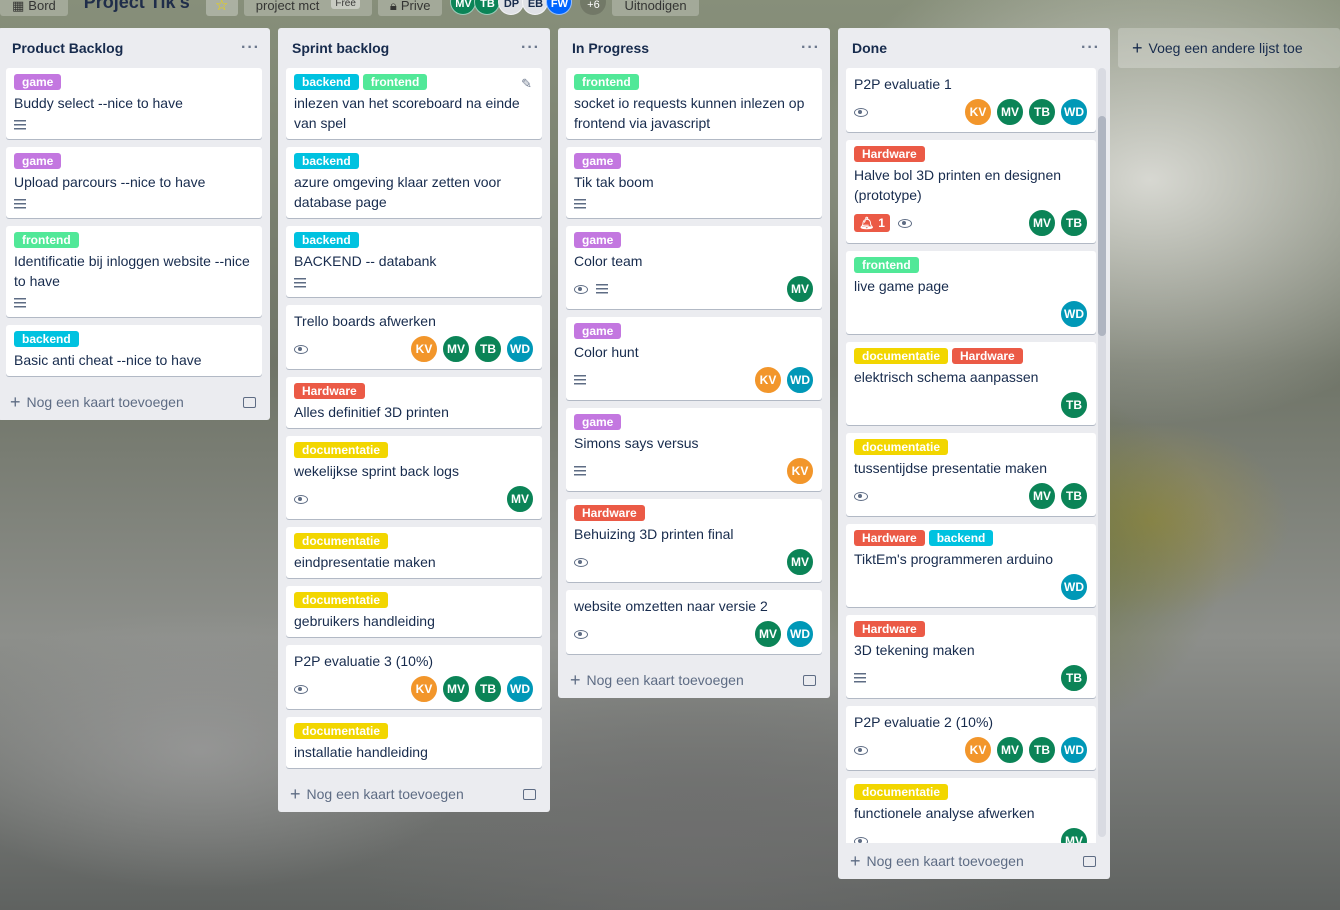 This screenshot has height=910, width=1340. Describe the element at coordinates (414, 402) in the screenshot. I see `card: Hardware Alles definitief 3D printen` at that location.